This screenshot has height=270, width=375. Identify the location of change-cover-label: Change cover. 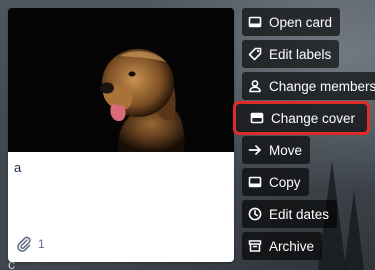
(313, 118).